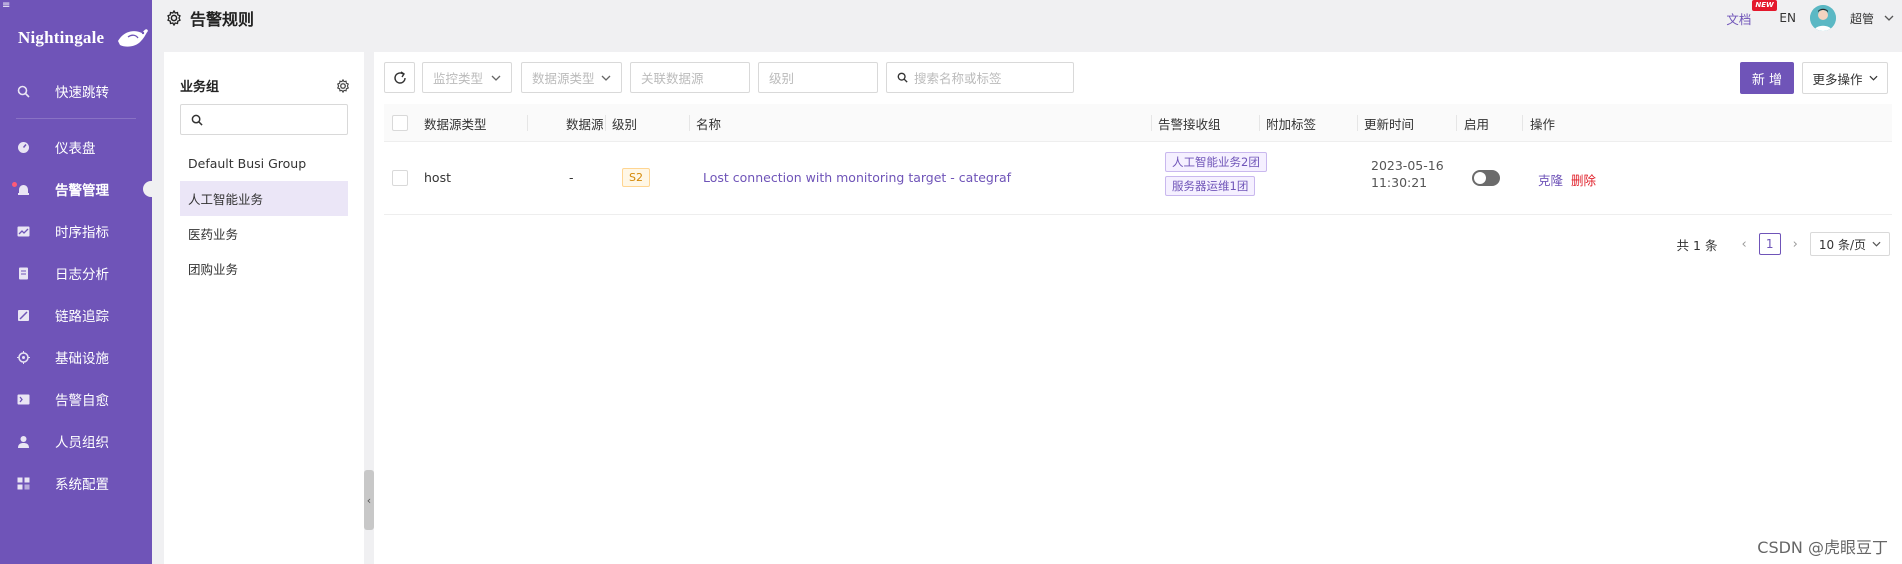  I want to click on page-size-select: 10 条/页, so click(1849, 244).